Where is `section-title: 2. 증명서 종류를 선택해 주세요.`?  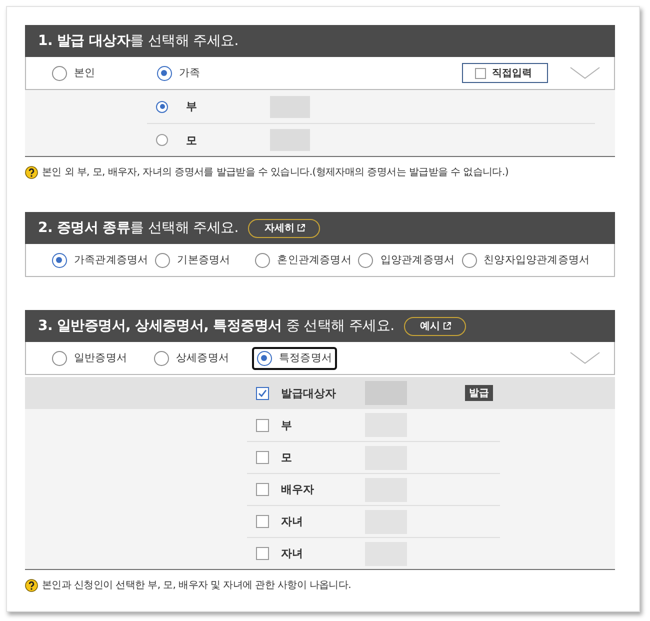
section-title: 2. 증명서 종류를 선택해 주세요. is located at coordinates (138, 228).